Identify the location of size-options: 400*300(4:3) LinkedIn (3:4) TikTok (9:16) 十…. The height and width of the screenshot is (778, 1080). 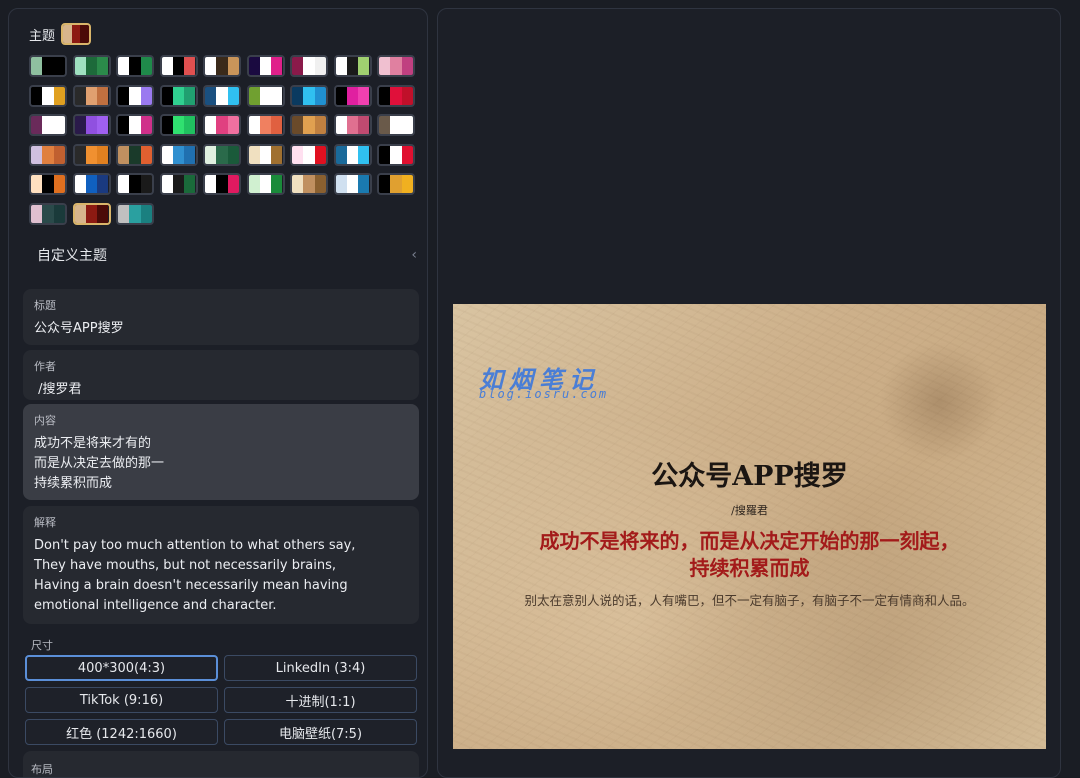
(221, 700).